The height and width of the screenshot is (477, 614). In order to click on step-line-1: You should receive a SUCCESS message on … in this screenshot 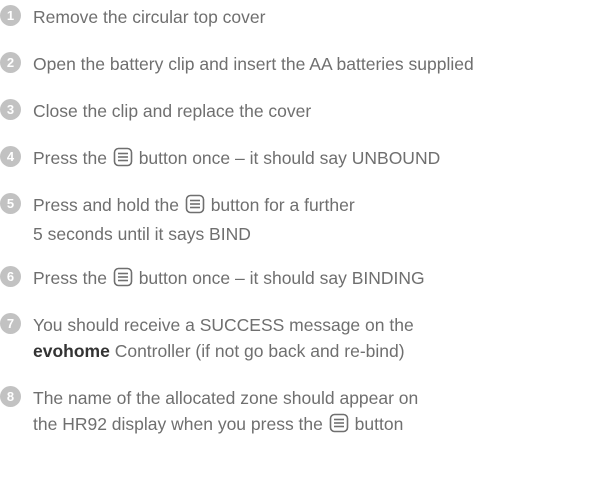, I will do `click(223, 325)`.